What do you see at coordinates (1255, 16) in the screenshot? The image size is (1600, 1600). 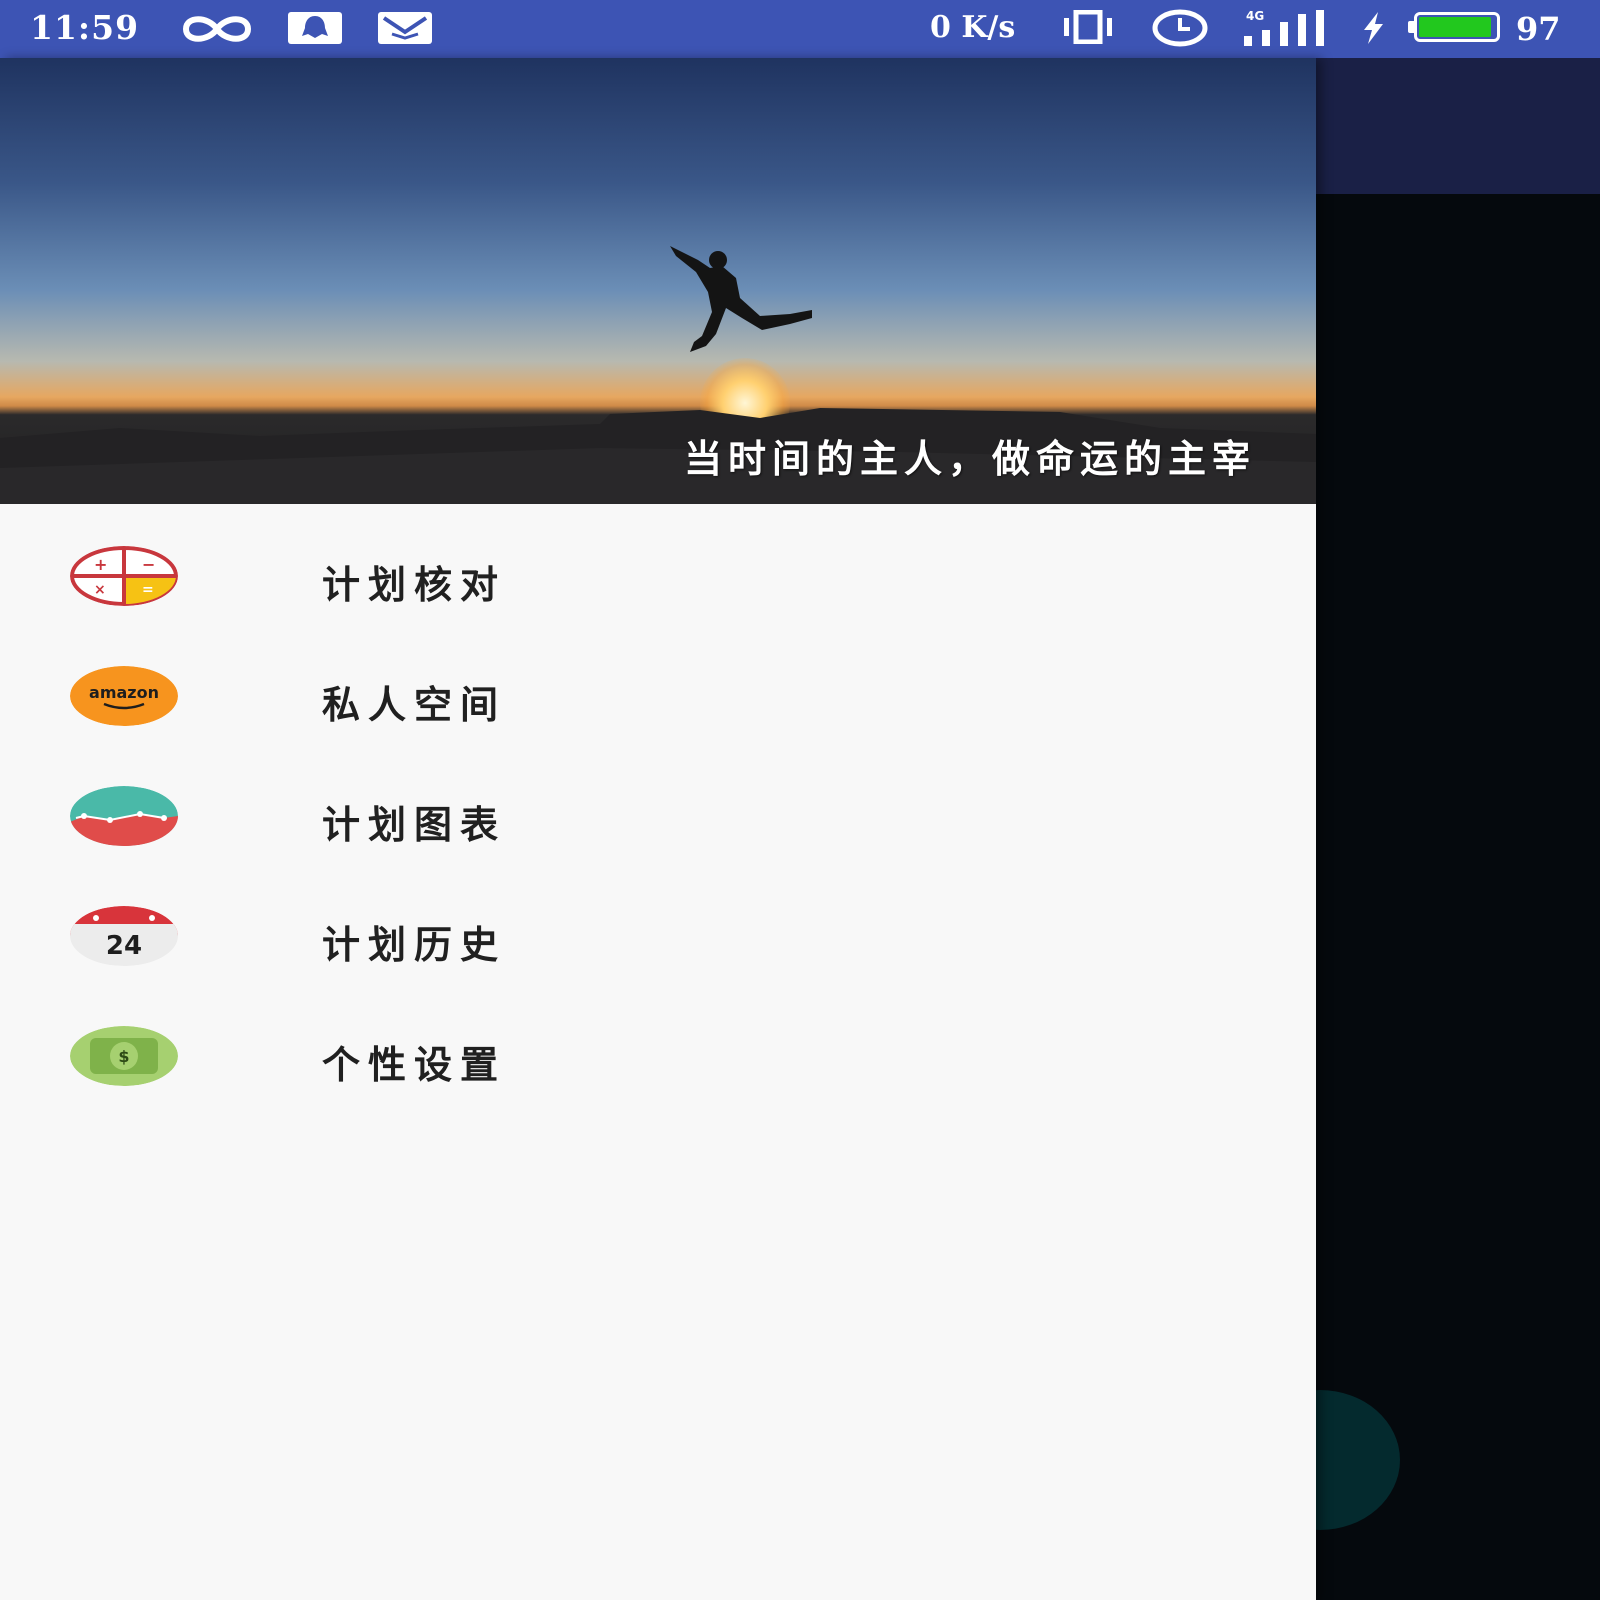 I see `svg-text: 4G` at bounding box center [1255, 16].